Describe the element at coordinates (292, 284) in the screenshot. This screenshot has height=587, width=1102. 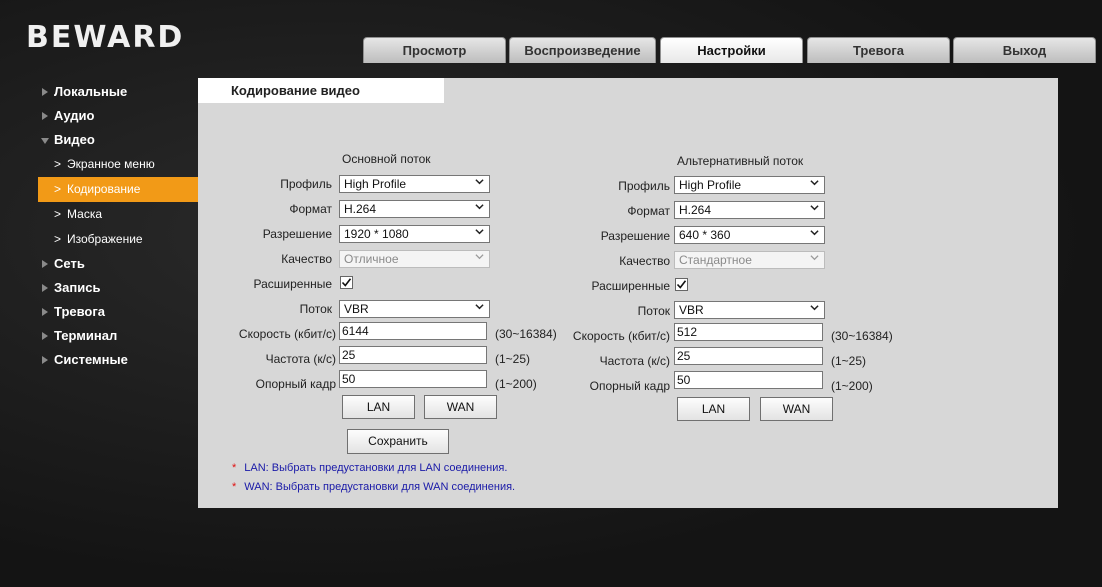
I see `advanced-label: Расширенные` at that location.